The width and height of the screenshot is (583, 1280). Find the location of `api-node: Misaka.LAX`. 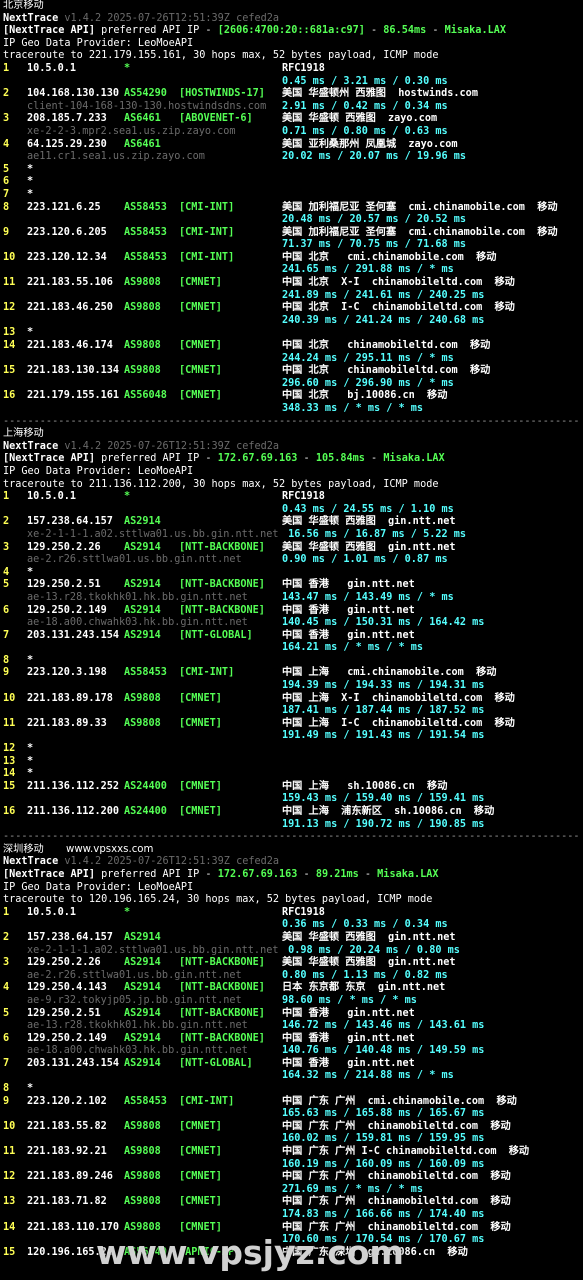

api-node: Misaka.LAX is located at coordinates (475, 31).